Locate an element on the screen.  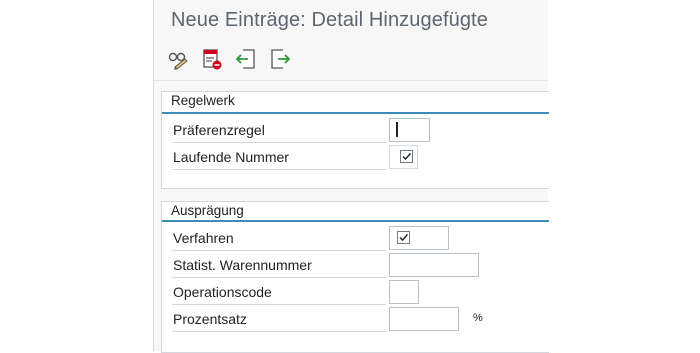
operationscode-input is located at coordinates (404, 292).